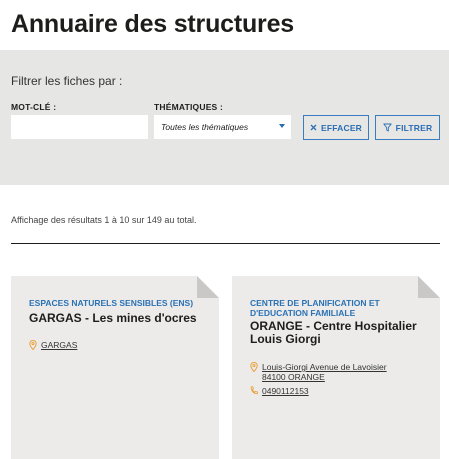 The width and height of the screenshot is (449, 459). I want to click on card-address-line: Louis-Giorgi Avenue de Lavoisier, so click(324, 367).